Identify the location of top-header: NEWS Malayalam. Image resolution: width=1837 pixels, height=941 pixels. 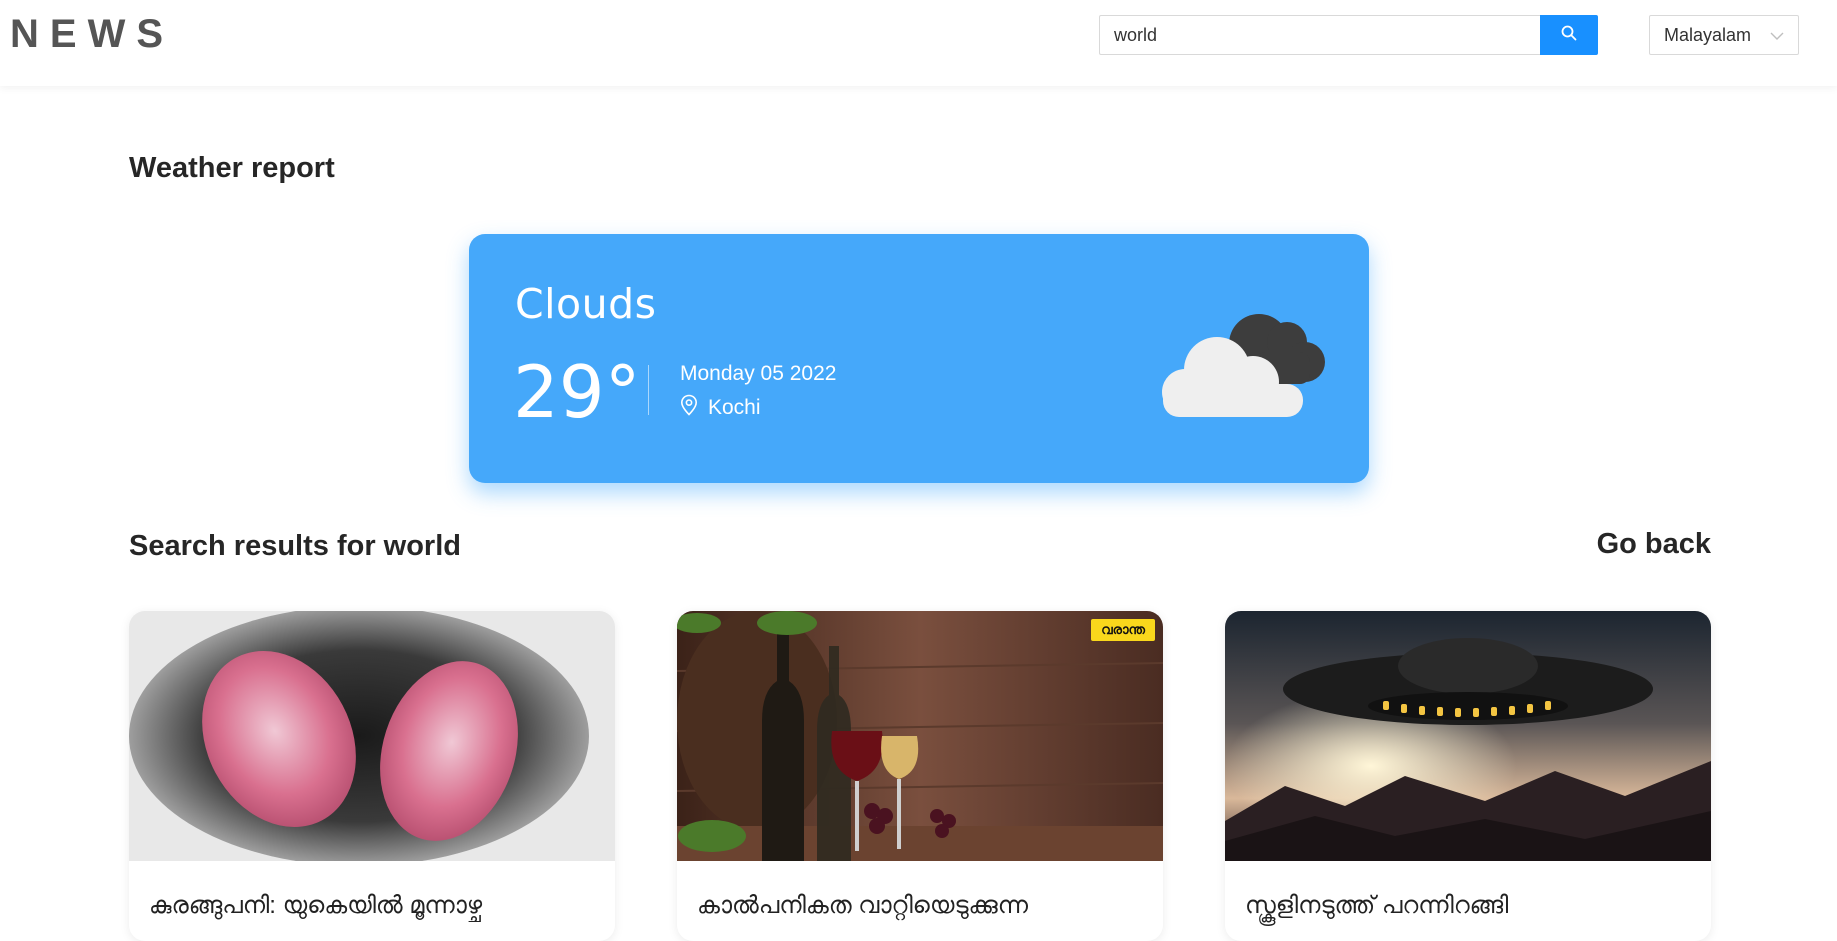
(918, 43).